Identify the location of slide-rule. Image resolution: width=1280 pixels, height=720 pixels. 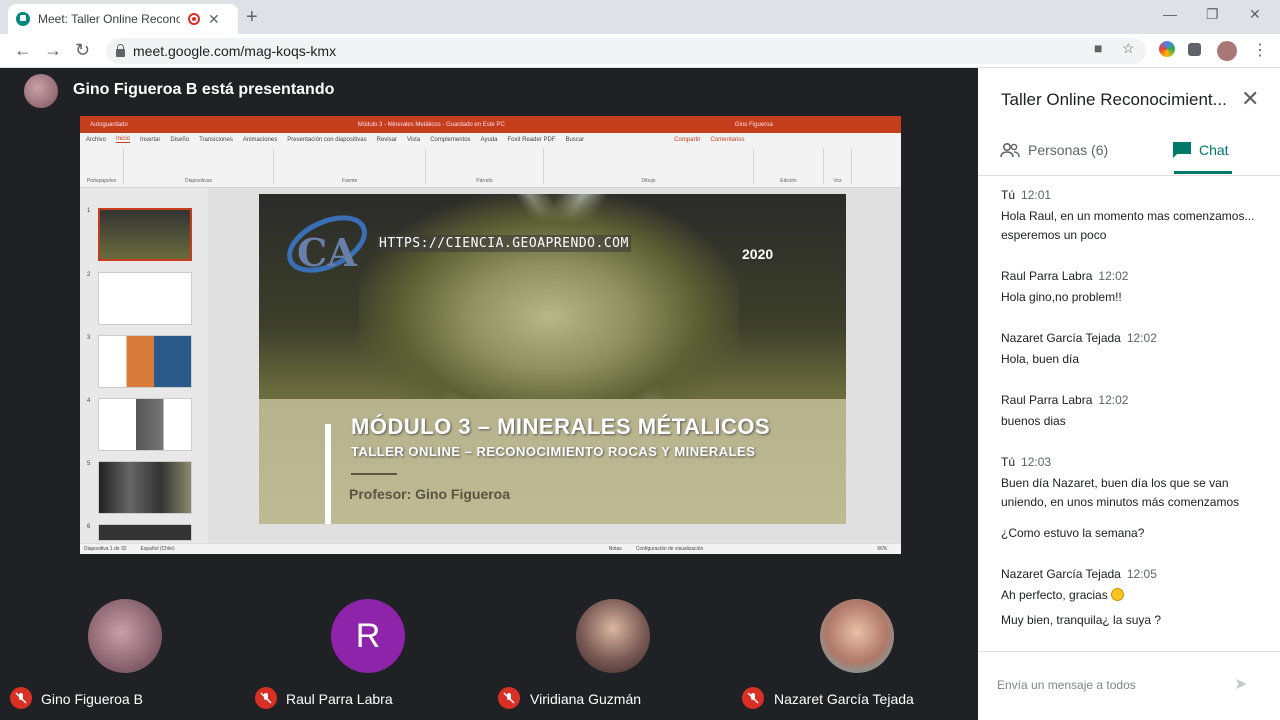
(374, 474).